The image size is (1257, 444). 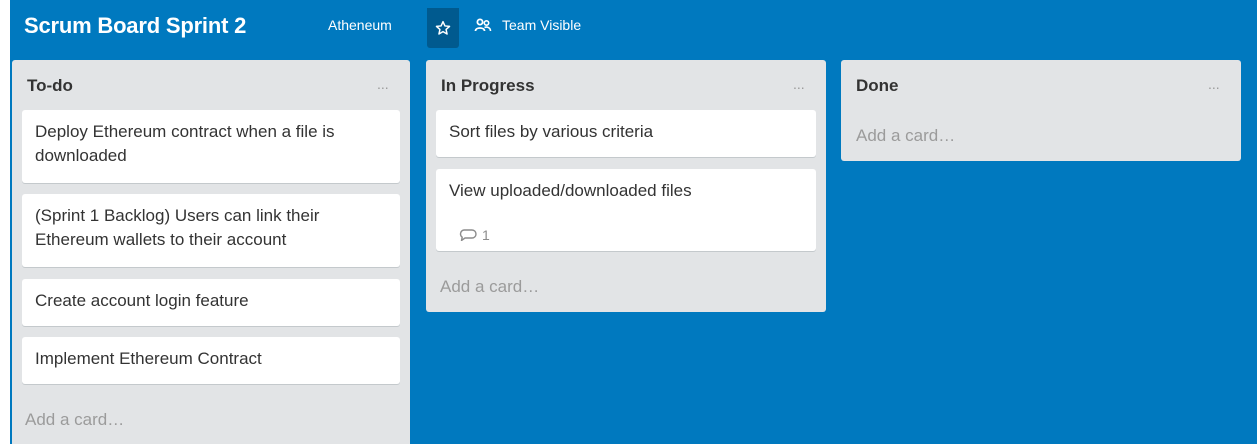 I want to click on star-board-button, so click(x=443, y=28).